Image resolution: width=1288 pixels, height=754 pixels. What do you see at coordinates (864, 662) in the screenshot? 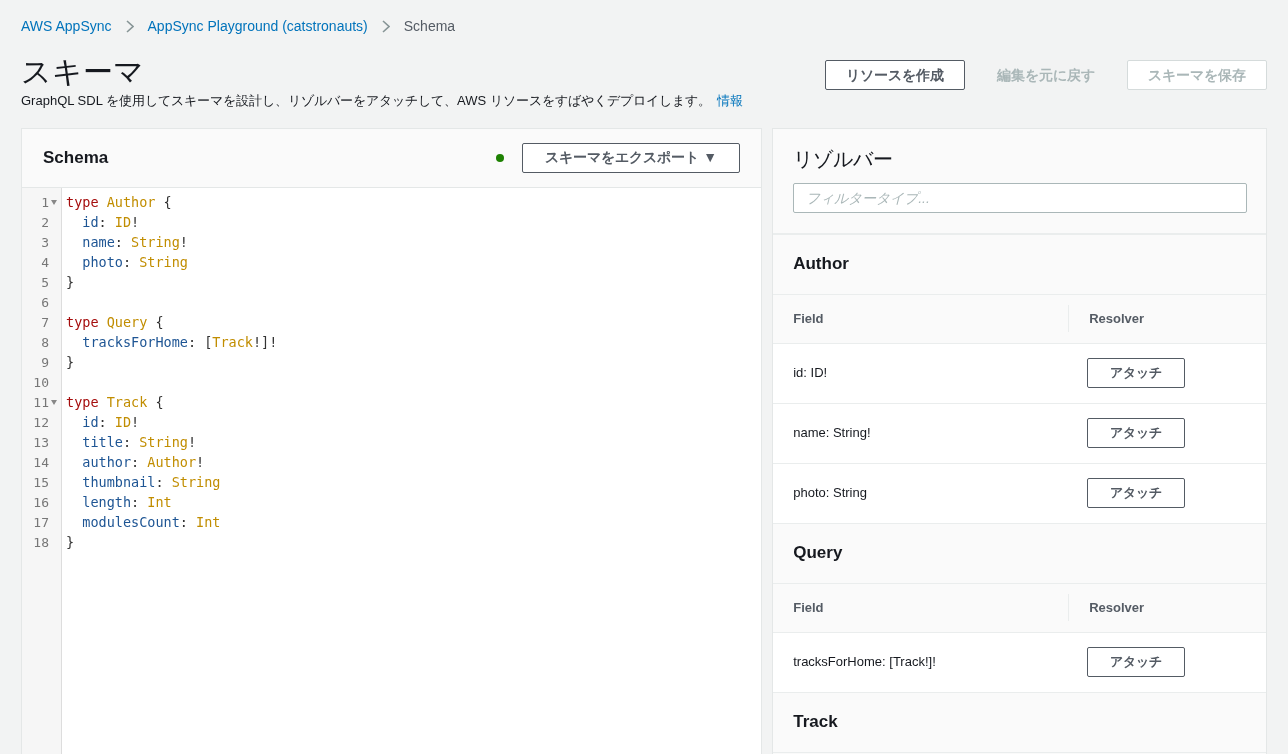
I see `field-cell-text: tracksForHome: [Track!]!` at bounding box center [864, 662].